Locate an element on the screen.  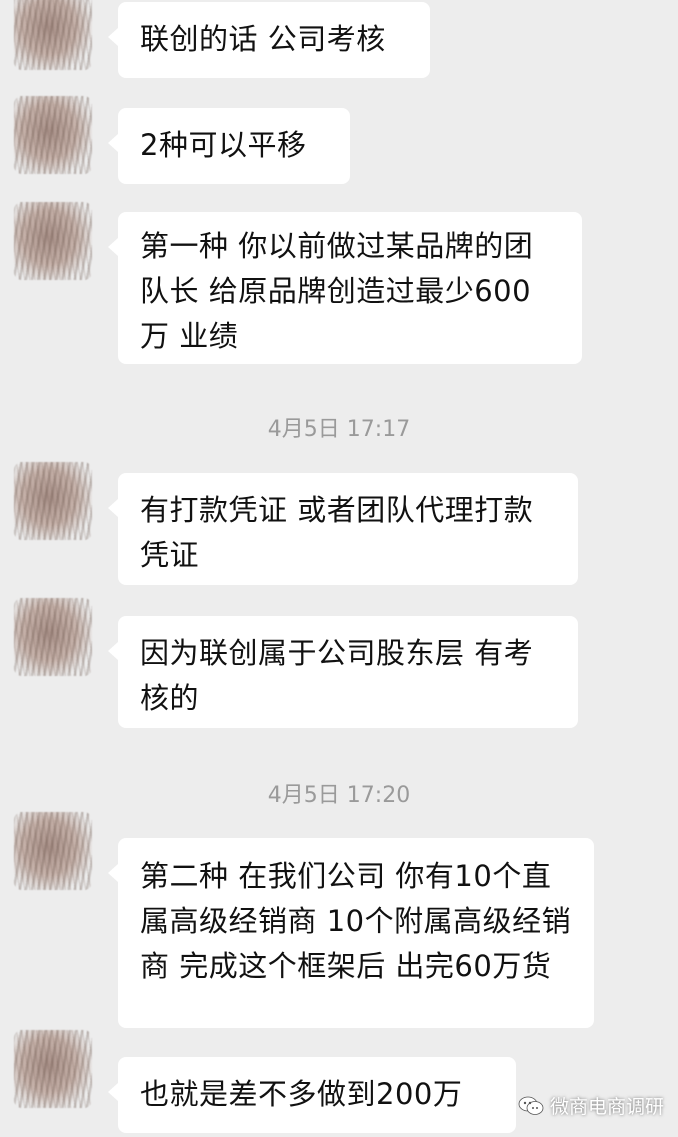
wechat-icon is located at coordinates (531, 1106).